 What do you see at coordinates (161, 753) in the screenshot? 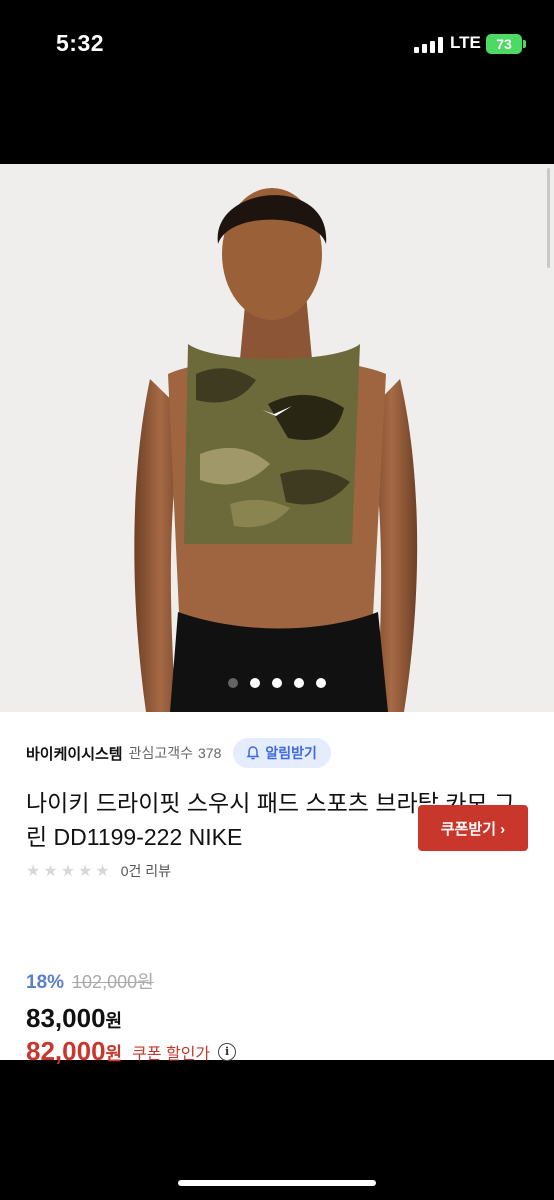
I see `followers-label: 관심고객수` at bounding box center [161, 753].